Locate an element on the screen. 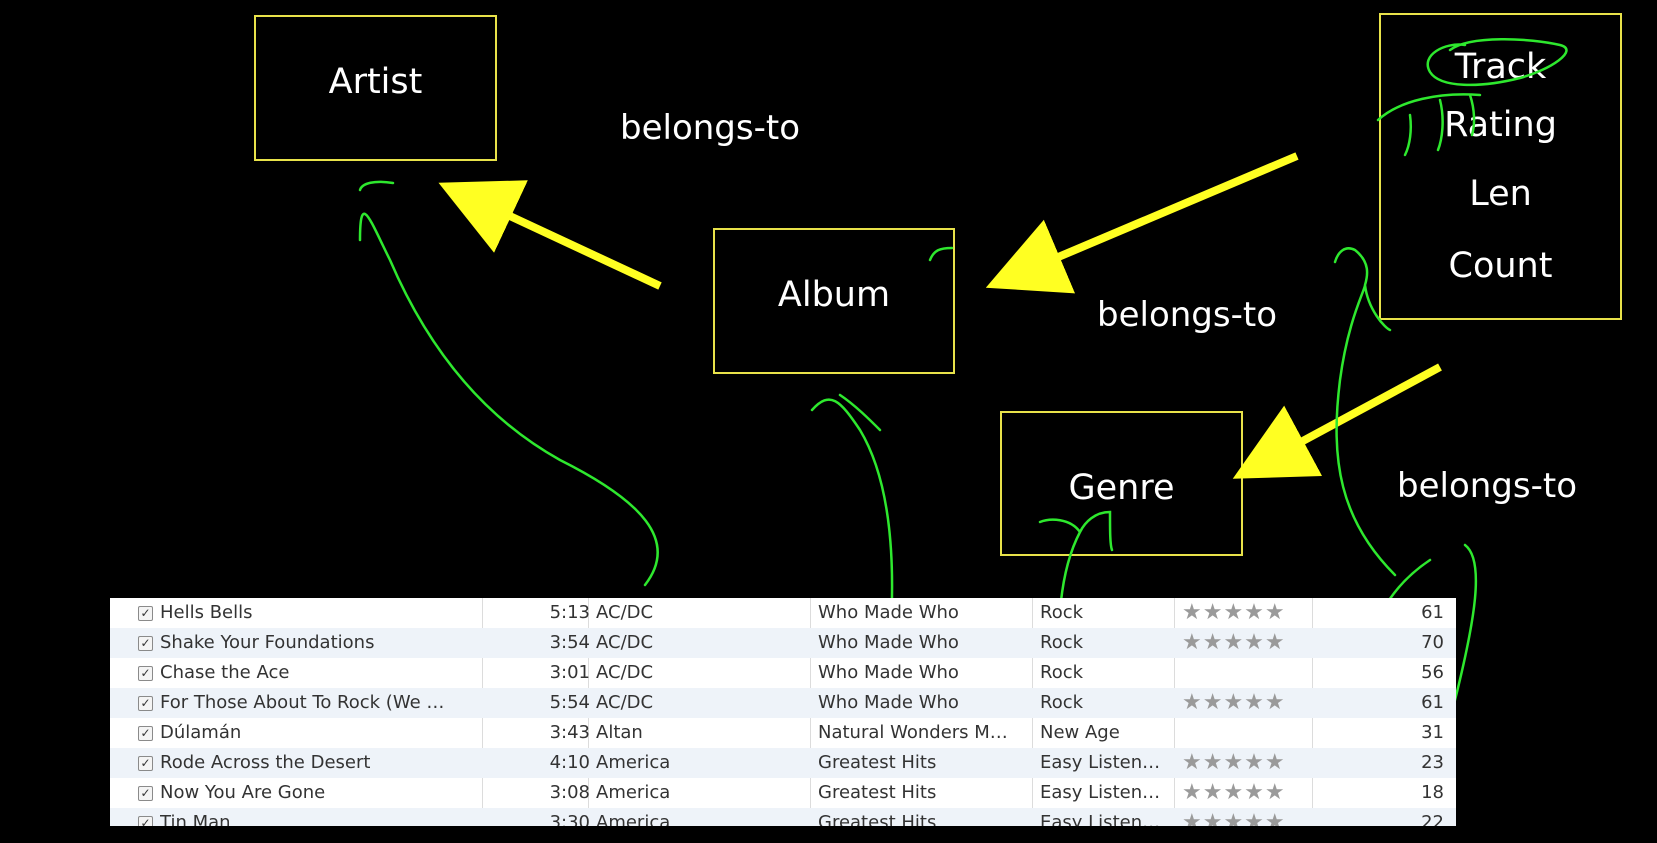  arrow-track-to-album is located at coordinates (1142, 223).